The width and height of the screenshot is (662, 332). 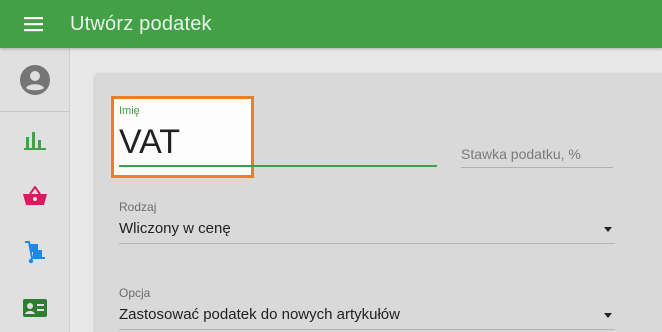 What do you see at coordinates (274, 142) in the screenshot?
I see `name-input: VAT` at bounding box center [274, 142].